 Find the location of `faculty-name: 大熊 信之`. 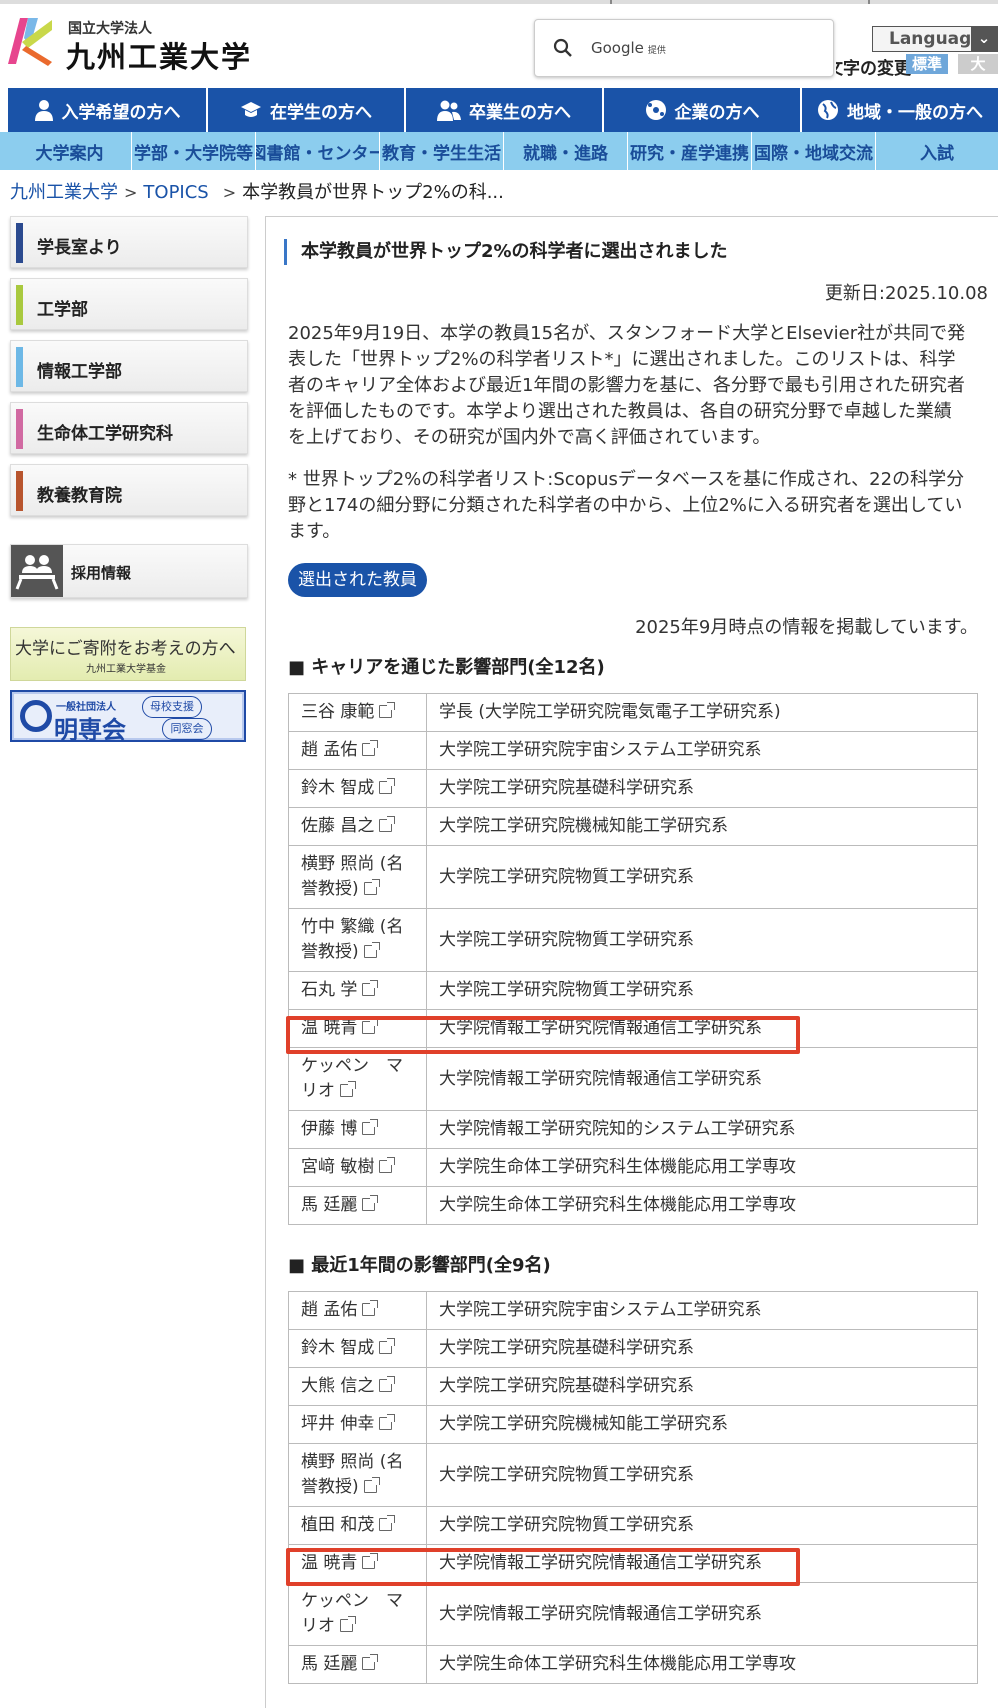

faculty-name: 大熊 信之 is located at coordinates (357, 1386).